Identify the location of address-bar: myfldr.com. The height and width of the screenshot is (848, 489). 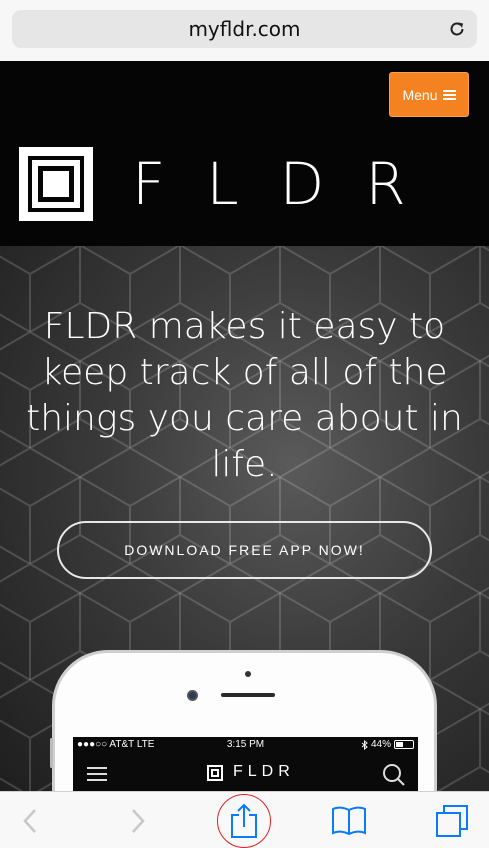
(244, 29).